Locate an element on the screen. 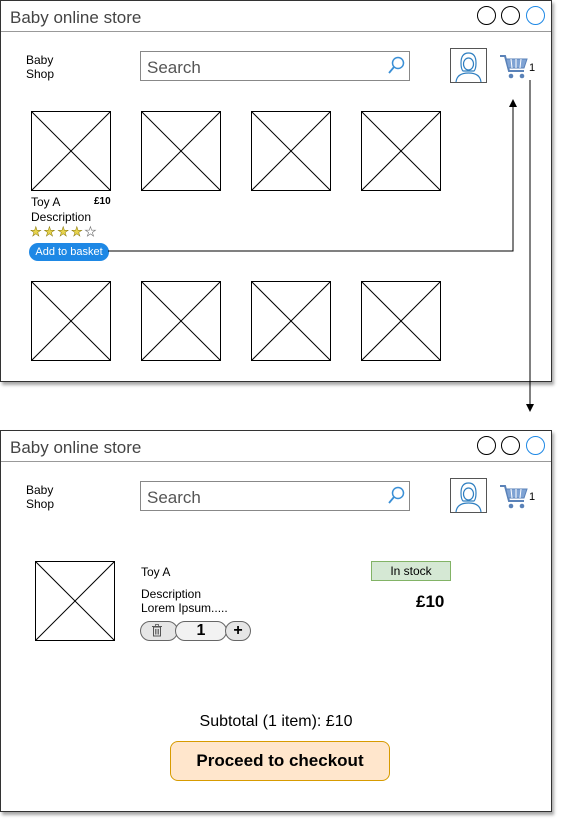  rating-stars: ★★★★★ is located at coordinates (64, 232).